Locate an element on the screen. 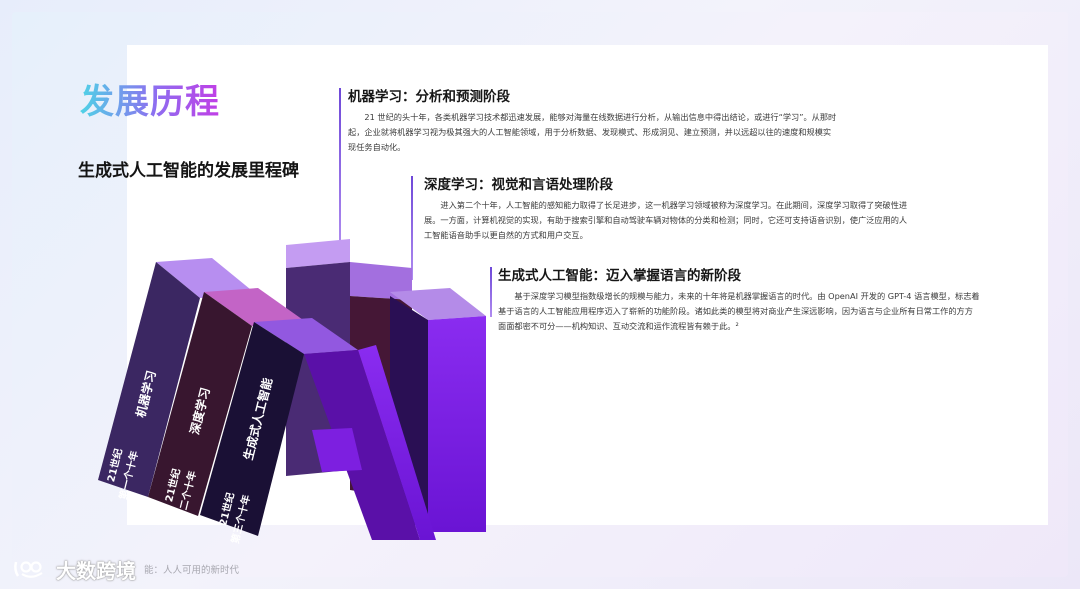 Image resolution: width=1080 pixels, height=589 pixels. watermark-logo-icon is located at coordinates (28, 569).